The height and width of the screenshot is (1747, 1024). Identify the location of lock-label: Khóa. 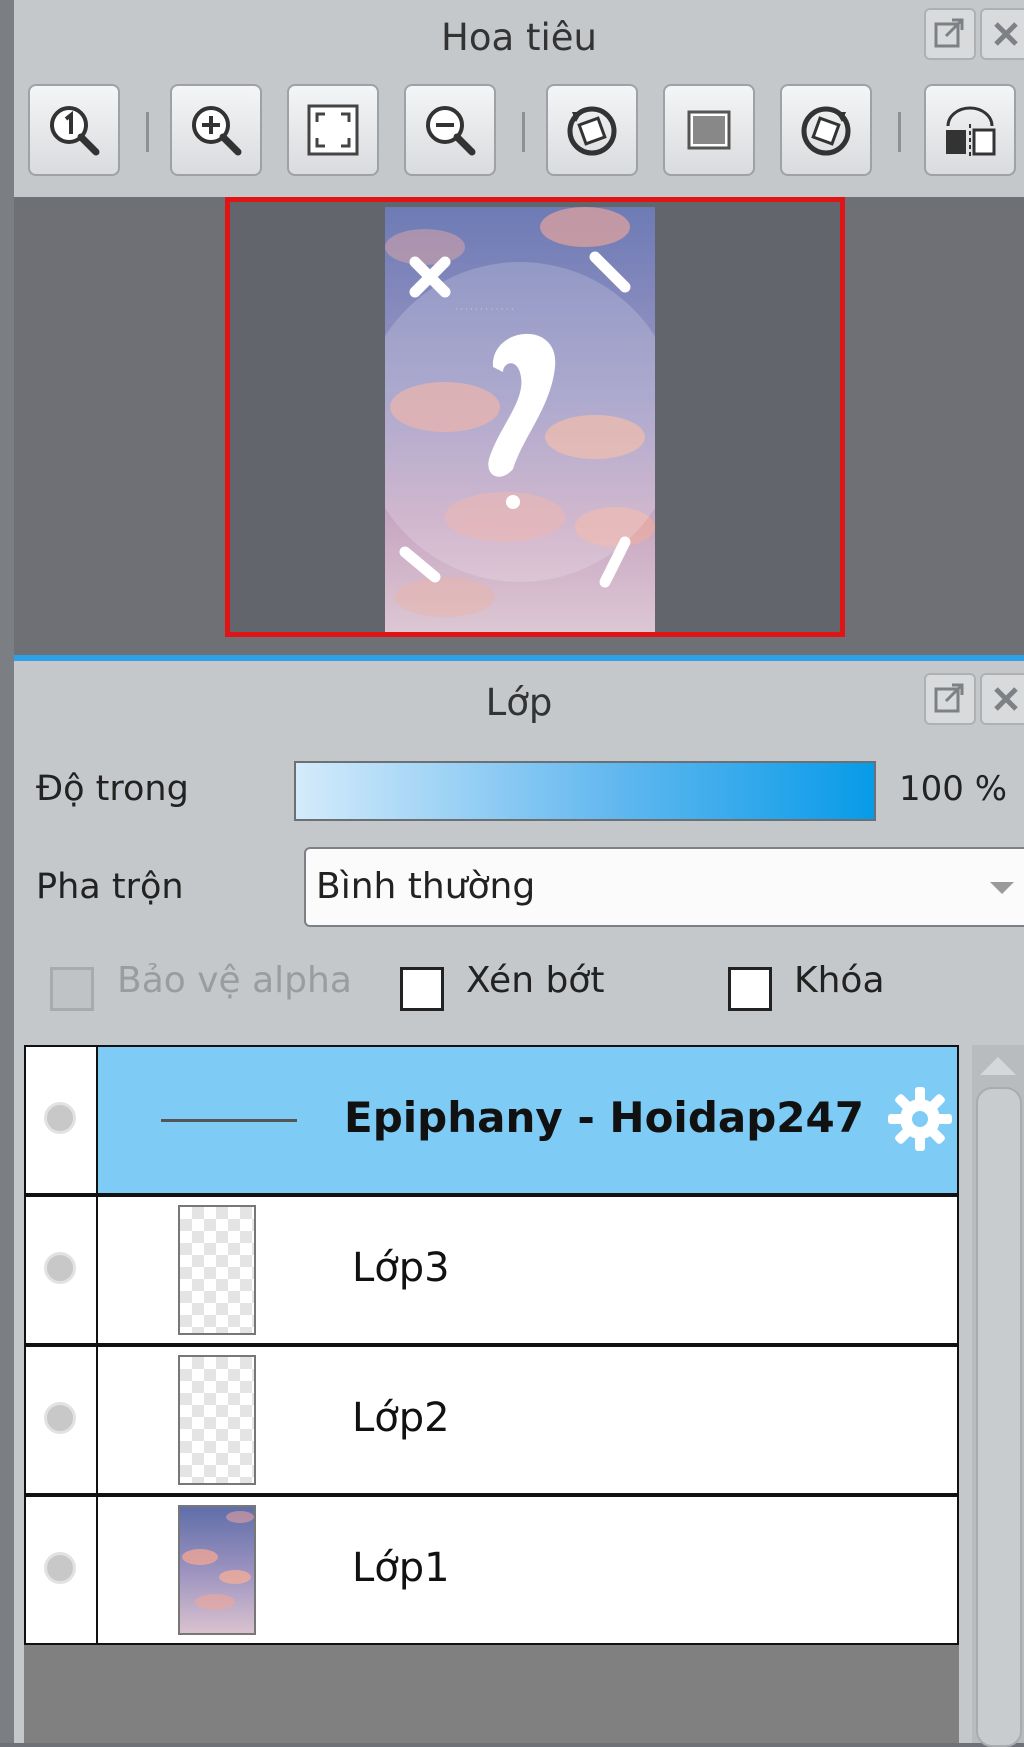
(839, 980).